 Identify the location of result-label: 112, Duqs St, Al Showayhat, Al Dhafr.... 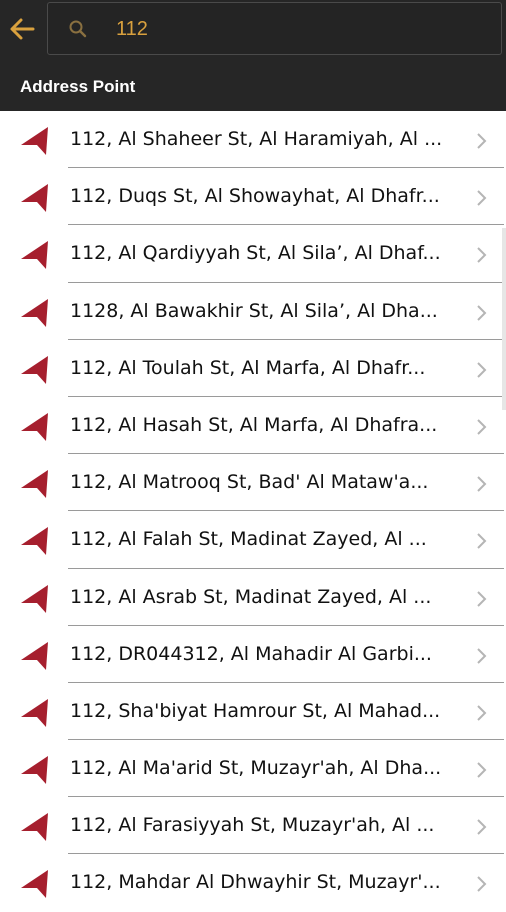
(255, 196).